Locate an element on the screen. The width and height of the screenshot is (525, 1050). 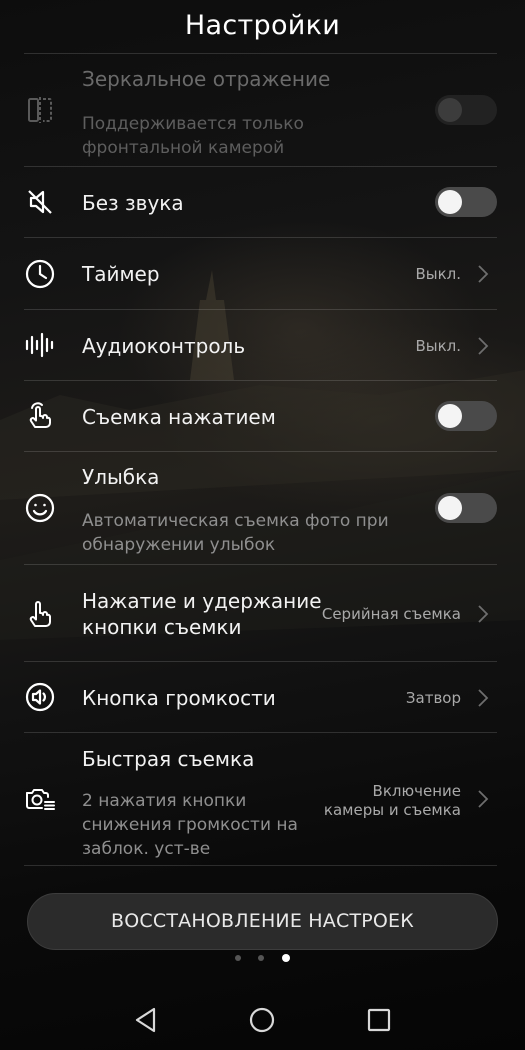
touch-capture-toggle is located at coordinates (466, 416).